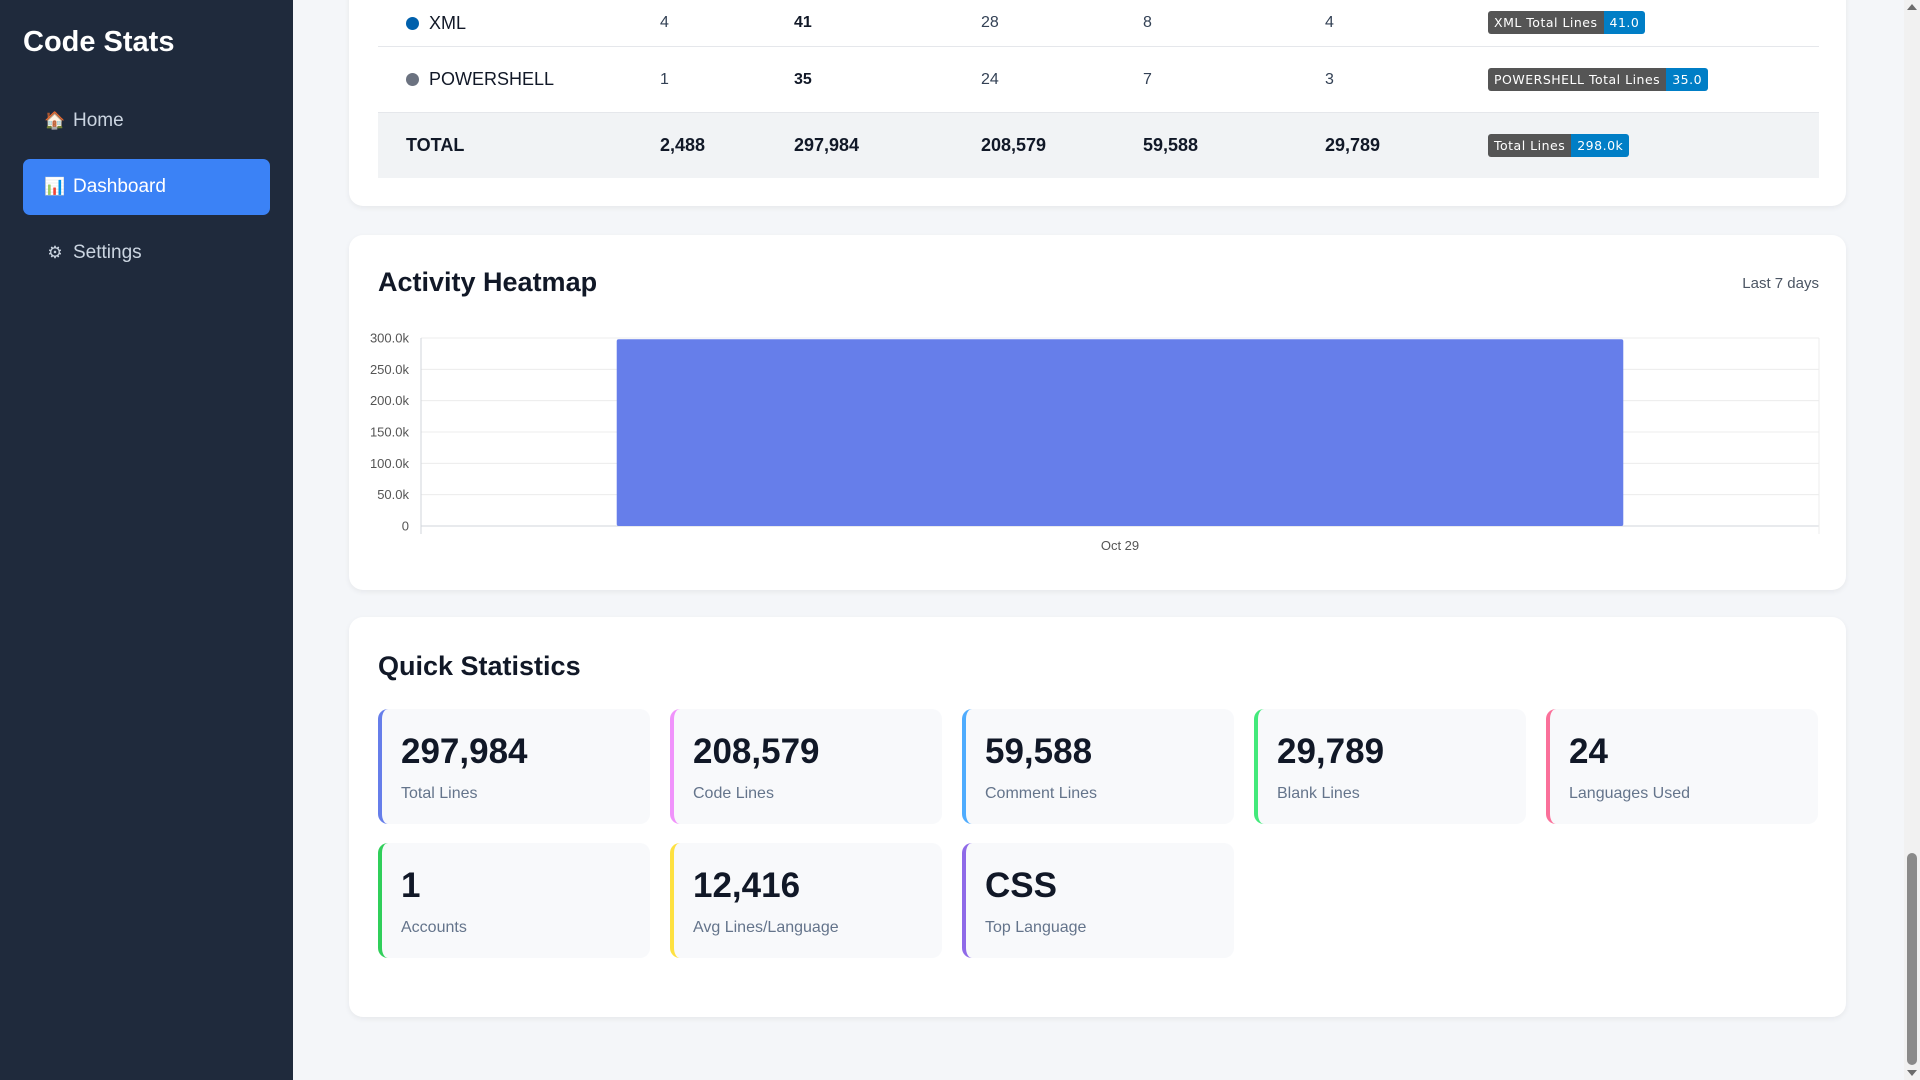  Describe the element at coordinates (1530, 145) in the screenshot. I see `badge-label: Total Lines` at that location.